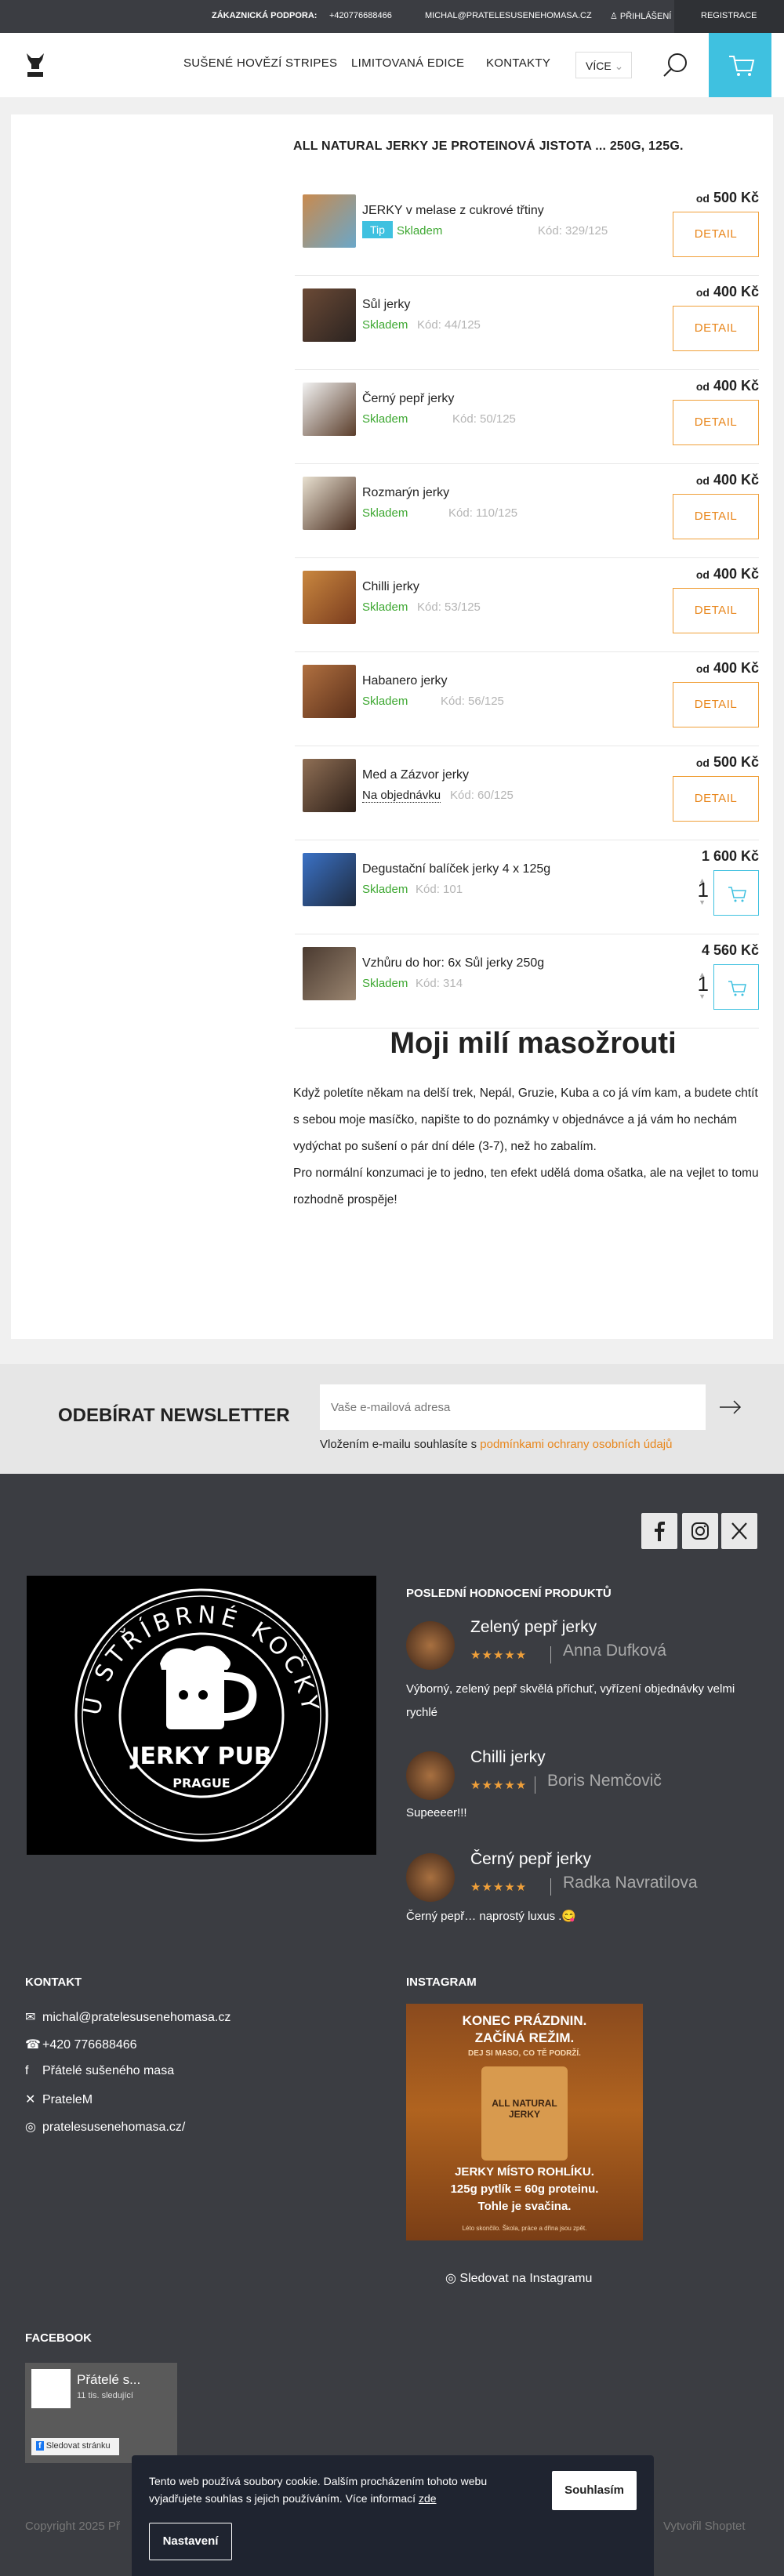 This screenshot has height=2576, width=784. What do you see at coordinates (730, 1407) in the screenshot?
I see `newsletter-submit-button` at bounding box center [730, 1407].